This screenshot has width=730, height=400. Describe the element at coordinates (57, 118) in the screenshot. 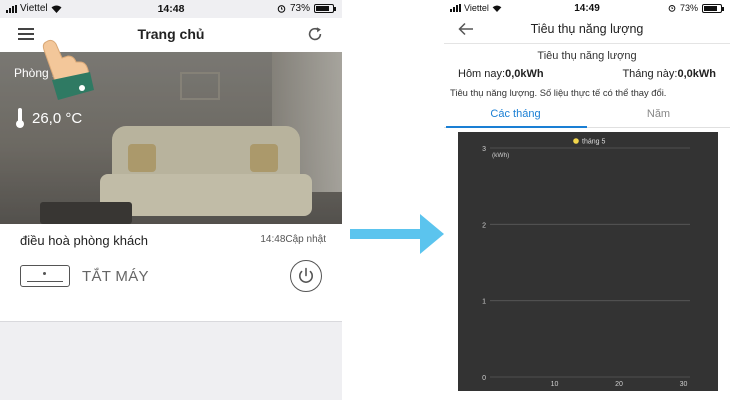

I see `temperature-value: 26,0 °C` at that location.